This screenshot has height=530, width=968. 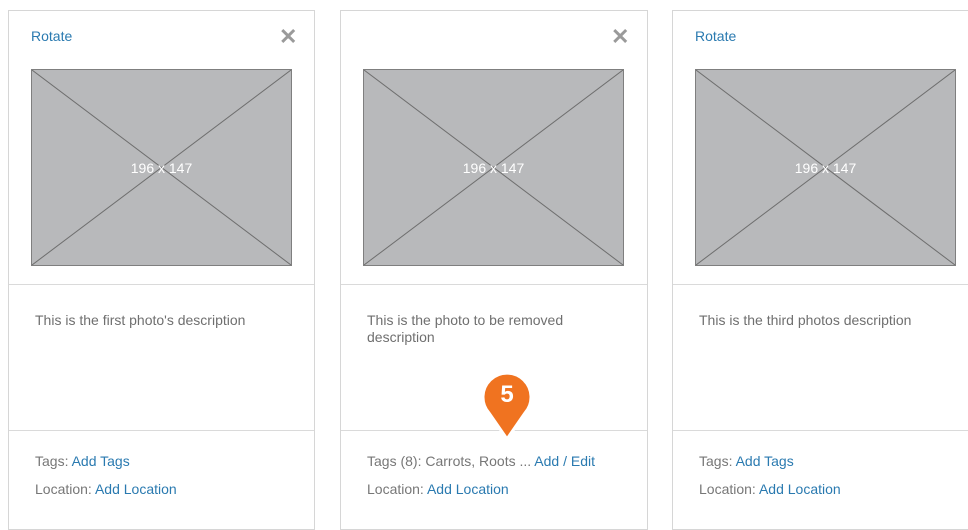 I want to click on photo-description: This is the first photo's description, so click(x=140, y=320).